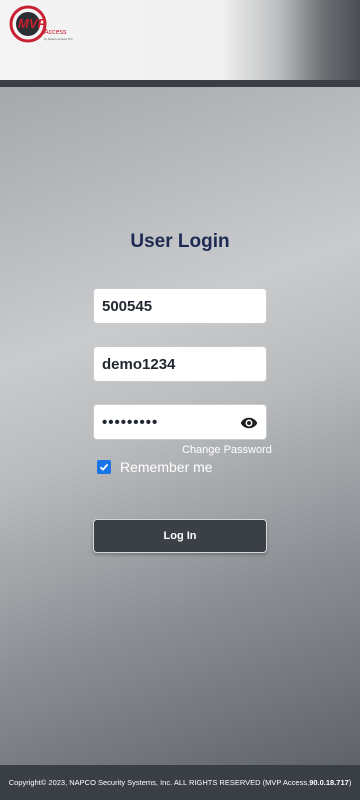  I want to click on checkmark-icon, so click(104, 467).